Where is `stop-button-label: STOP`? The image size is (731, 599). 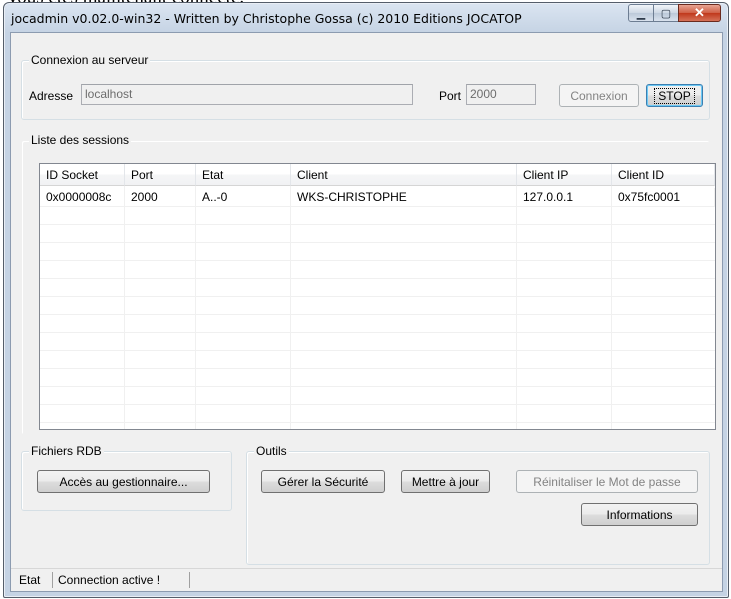 stop-button-label: STOP is located at coordinates (674, 95).